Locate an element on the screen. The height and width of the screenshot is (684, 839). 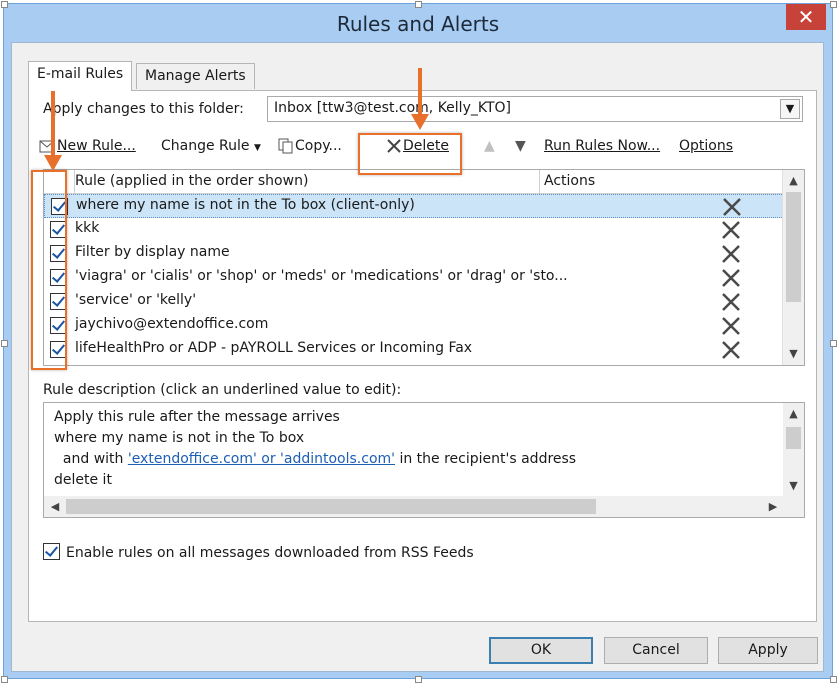
new-rule-icon is located at coordinates (48, 146).